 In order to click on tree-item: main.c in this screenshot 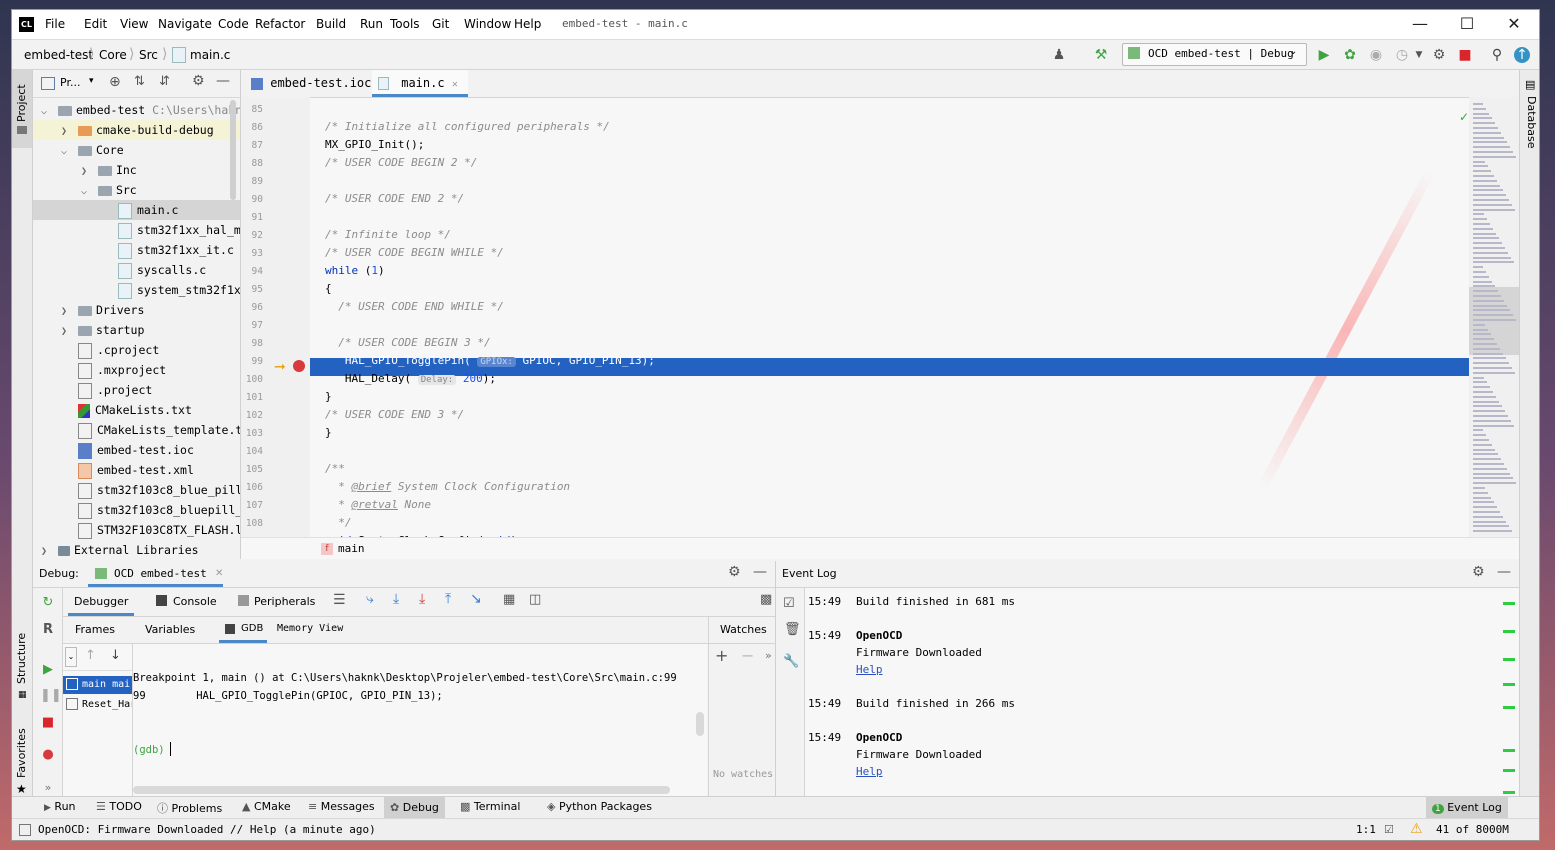, I will do `click(136, 210)`.